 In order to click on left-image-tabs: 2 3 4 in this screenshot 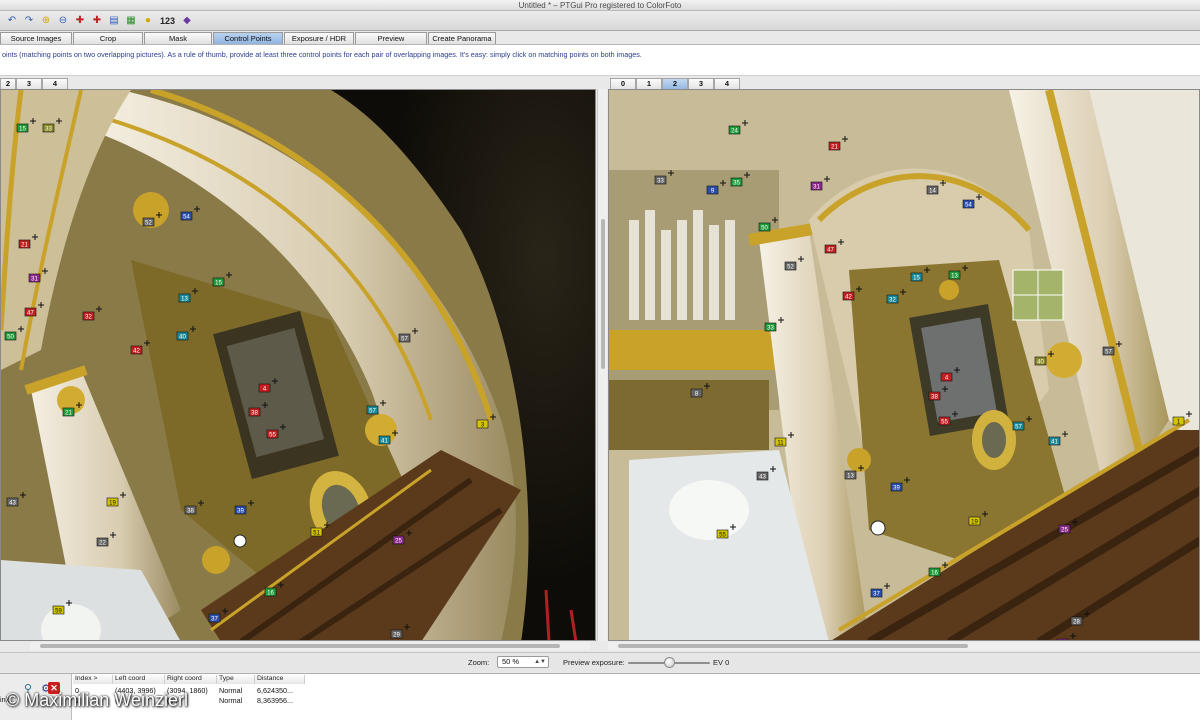, I will do `click(34, 83)`.